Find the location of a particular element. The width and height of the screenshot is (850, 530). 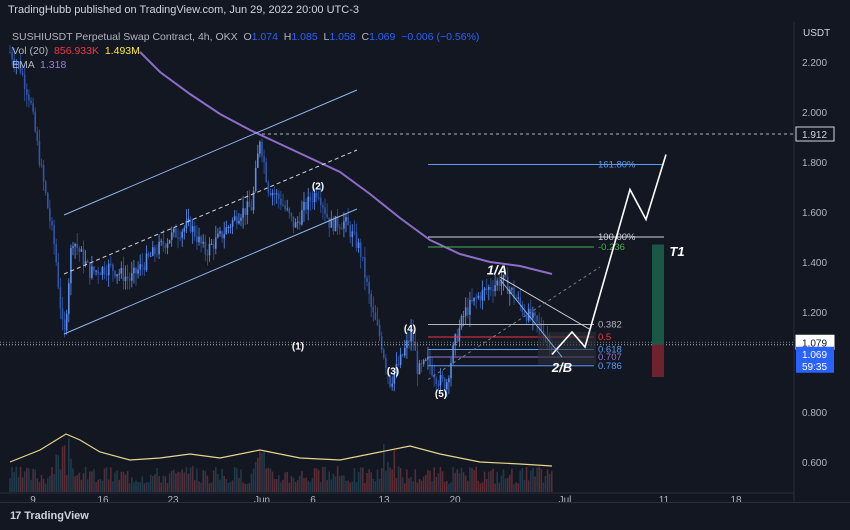

wave-label: 1/A is located at coordinates (497, 270).